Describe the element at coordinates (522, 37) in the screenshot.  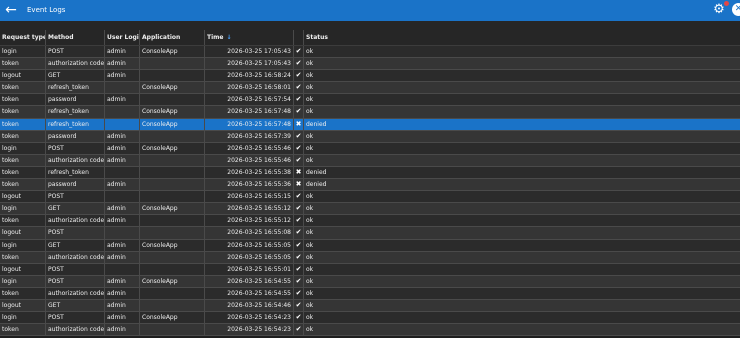
I see `column-header-status: Status` at that location.